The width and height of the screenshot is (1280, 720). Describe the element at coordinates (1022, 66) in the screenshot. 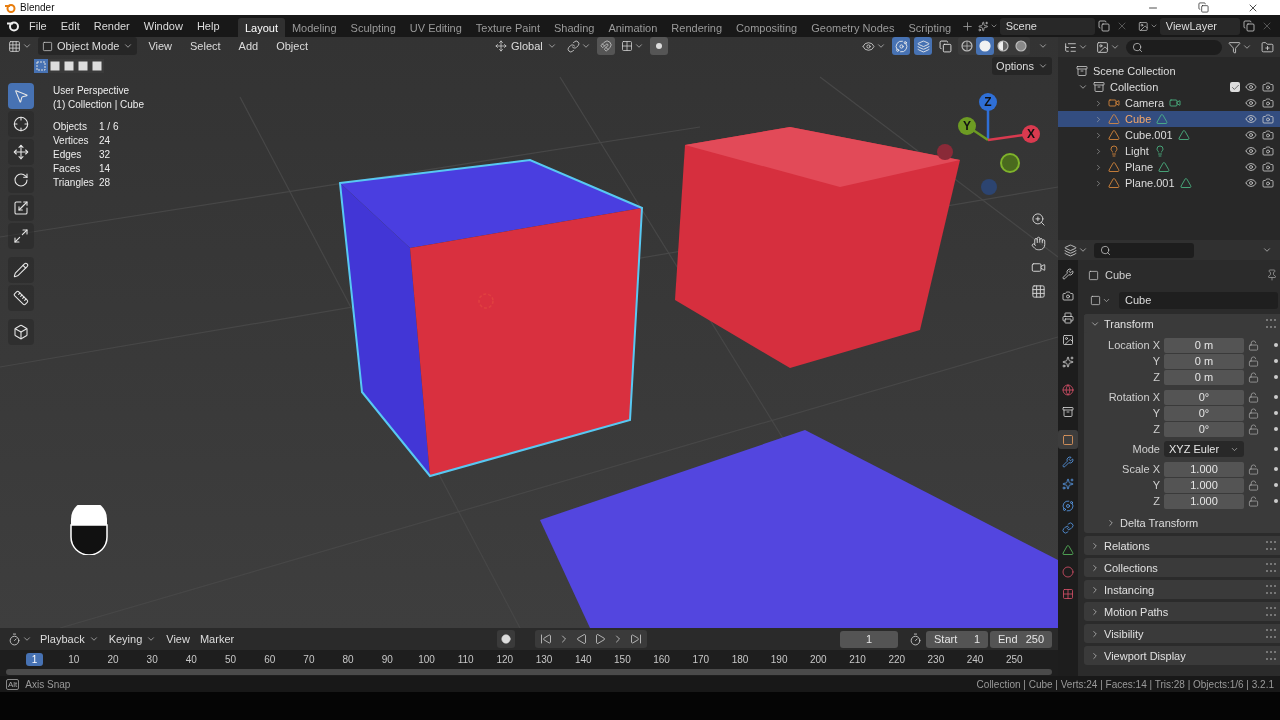

I see `options-dropdown: Options` at that location.